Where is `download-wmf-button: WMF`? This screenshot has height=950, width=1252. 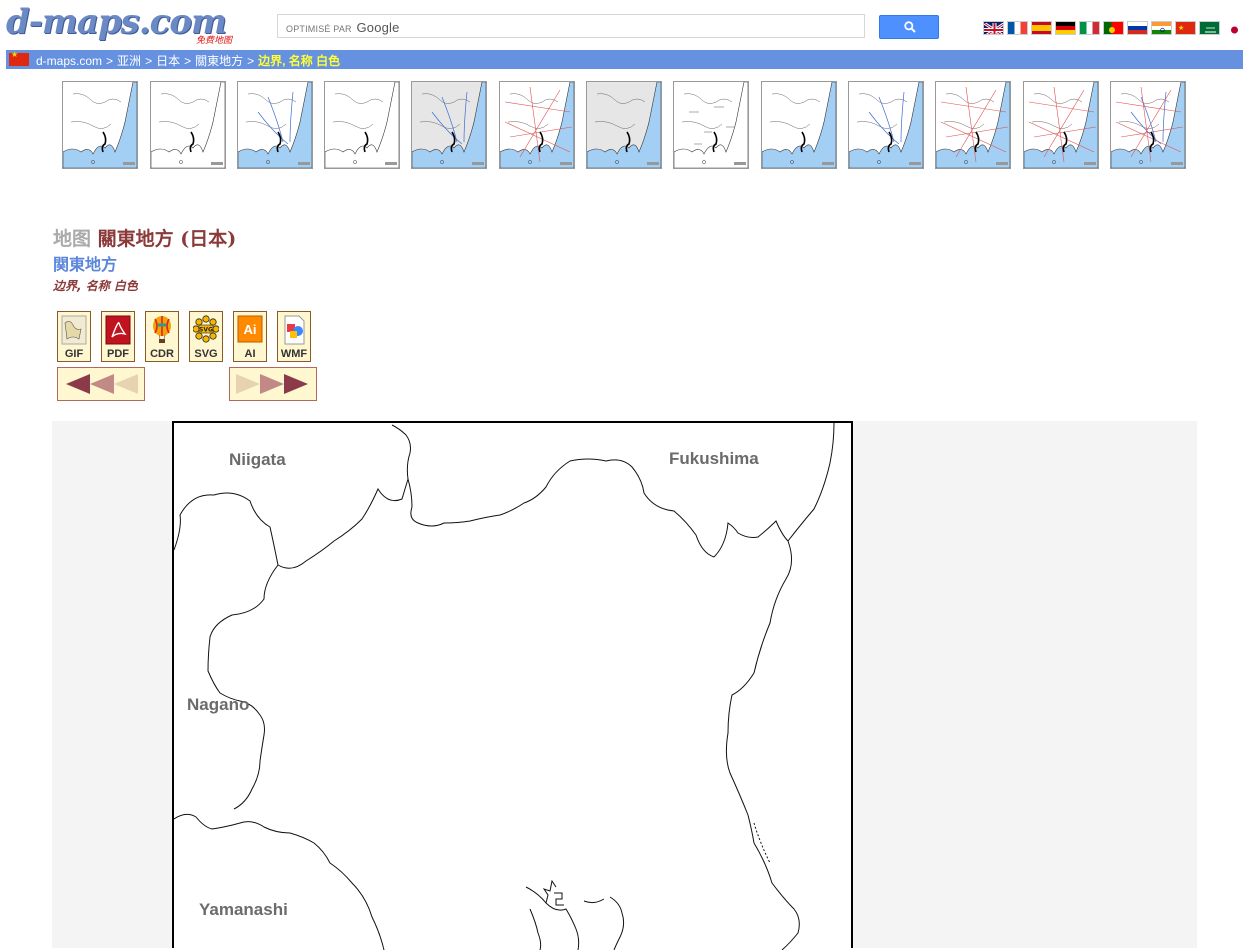
download-wmf-button: WMF is located at coordinates (294, 336).